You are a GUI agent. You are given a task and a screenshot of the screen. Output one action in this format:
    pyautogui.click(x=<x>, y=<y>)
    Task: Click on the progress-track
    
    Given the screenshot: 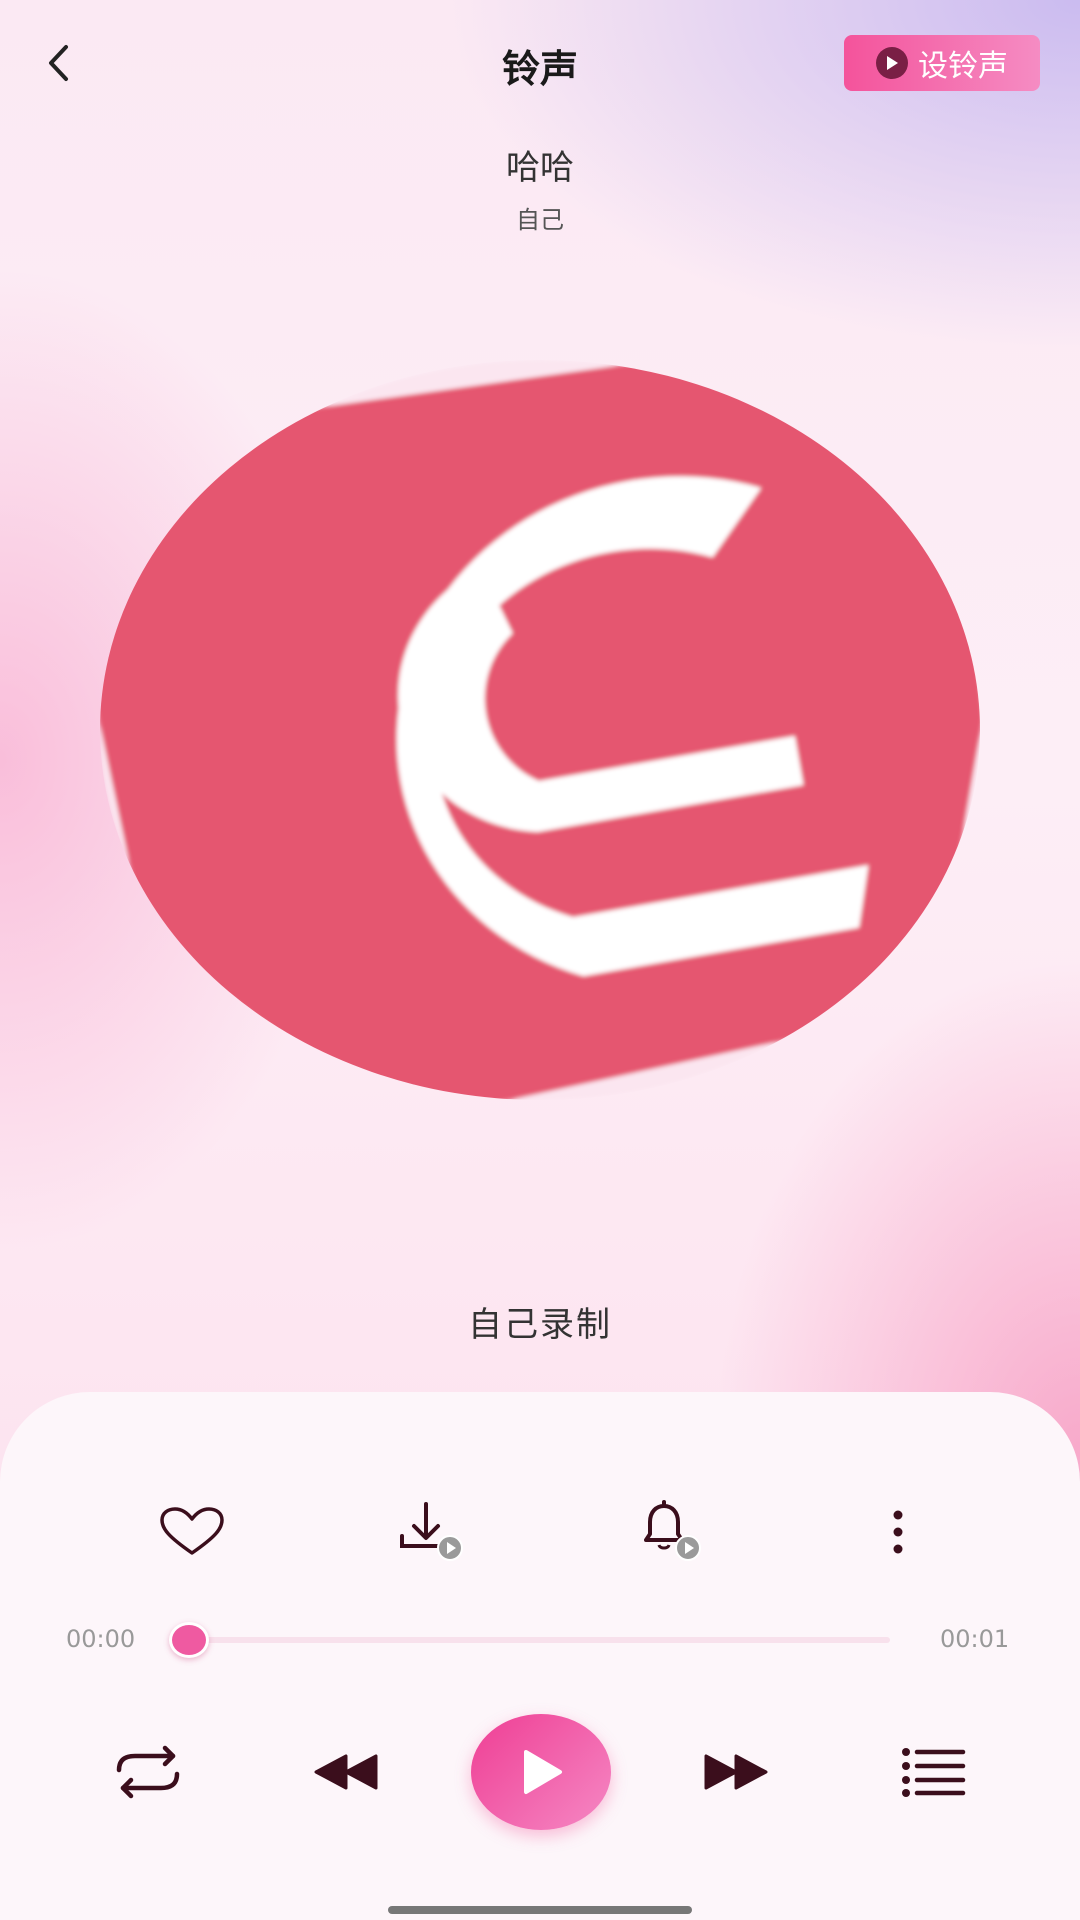 What is the action you would take?
    pyautogui.click(x=537, y=1640)
    